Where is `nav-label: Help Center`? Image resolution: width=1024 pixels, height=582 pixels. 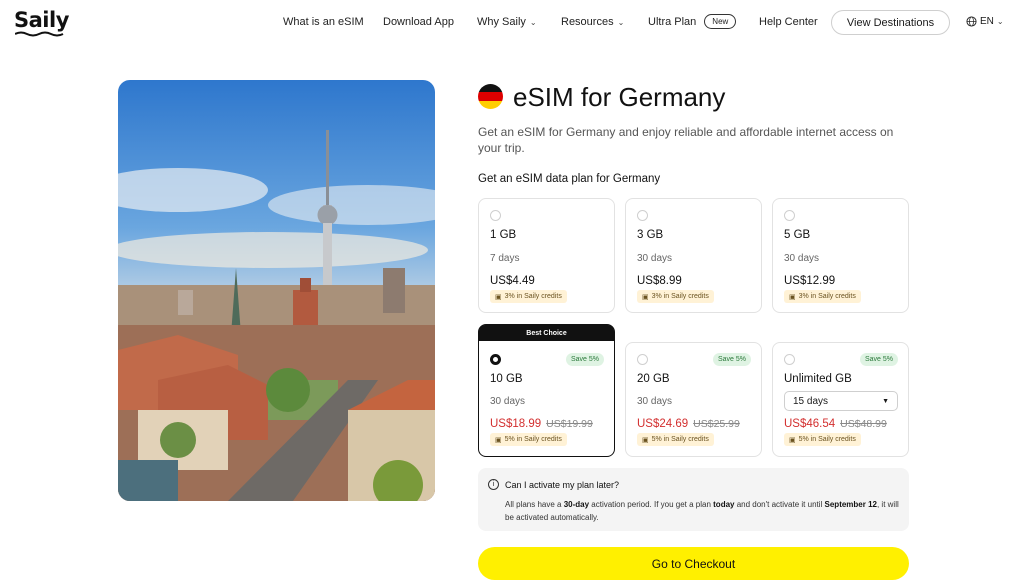 nav-label: Help Center is located at coordinates (788, 22).